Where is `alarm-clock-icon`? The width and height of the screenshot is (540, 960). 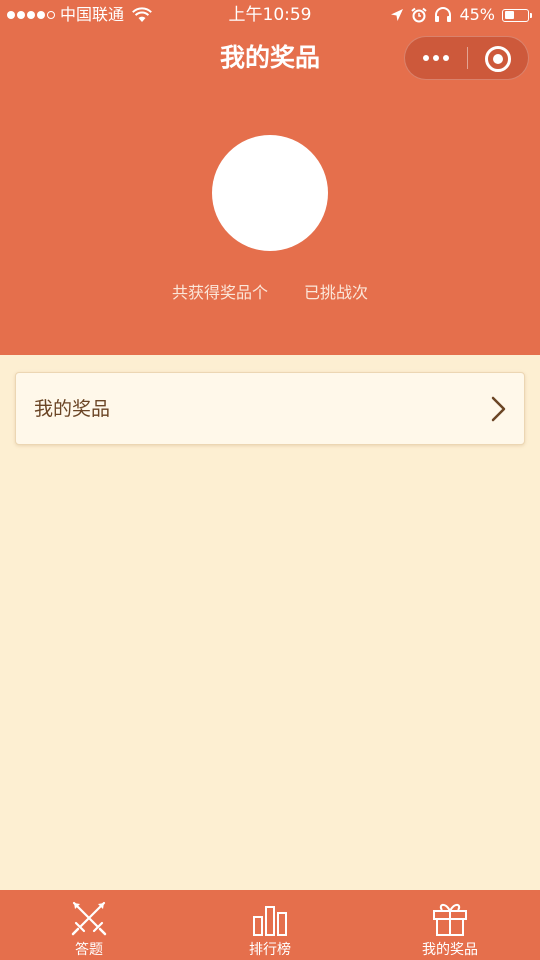 alarm-clock-icon is located at coordinates (419, 15).